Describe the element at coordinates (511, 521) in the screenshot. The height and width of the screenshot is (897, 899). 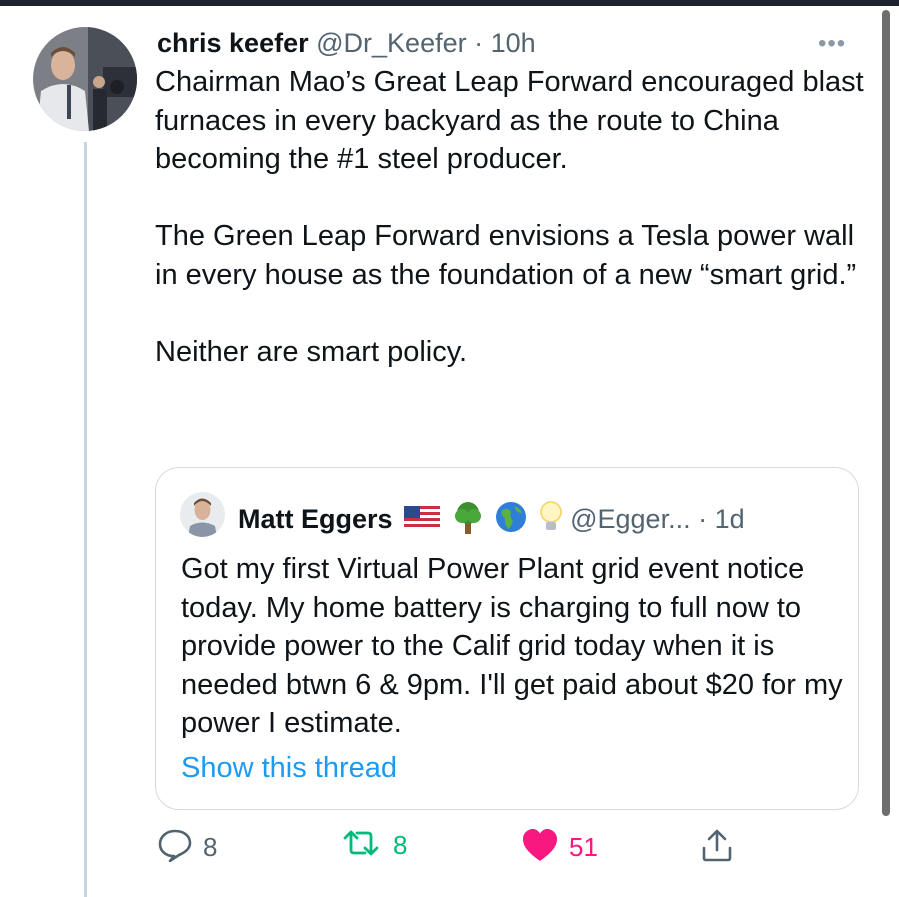
I see `globe-americas-icon` at that location.